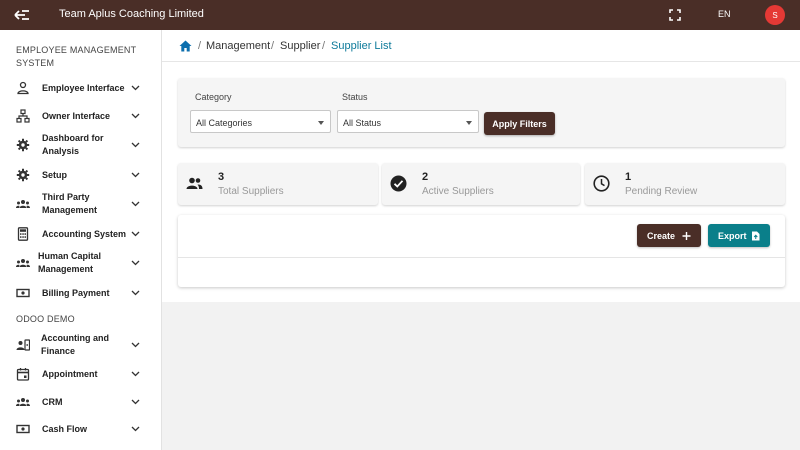 Image resolution: width=800 pixels, height=450 pixels. I want to click on breadcrumb-item-supplier: Supplier, so click(300, 46).